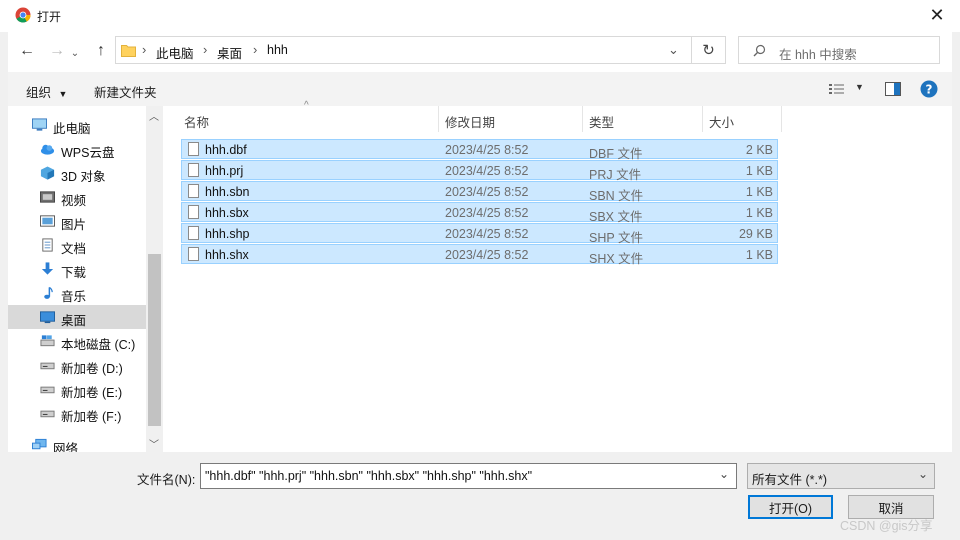  What do you see at coordinates (229, 52) in the screenshot?
I see `breadcrumb-desktop: 桌面` at bounding box center [229, 52].